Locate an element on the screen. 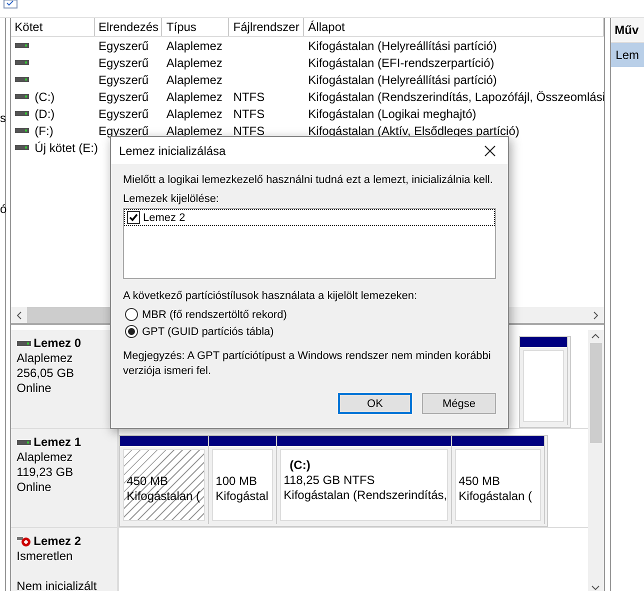 The image size is (644, 591). radio-option: GPT (GUID partíciós tábla) is located at coordinates (309, 331).